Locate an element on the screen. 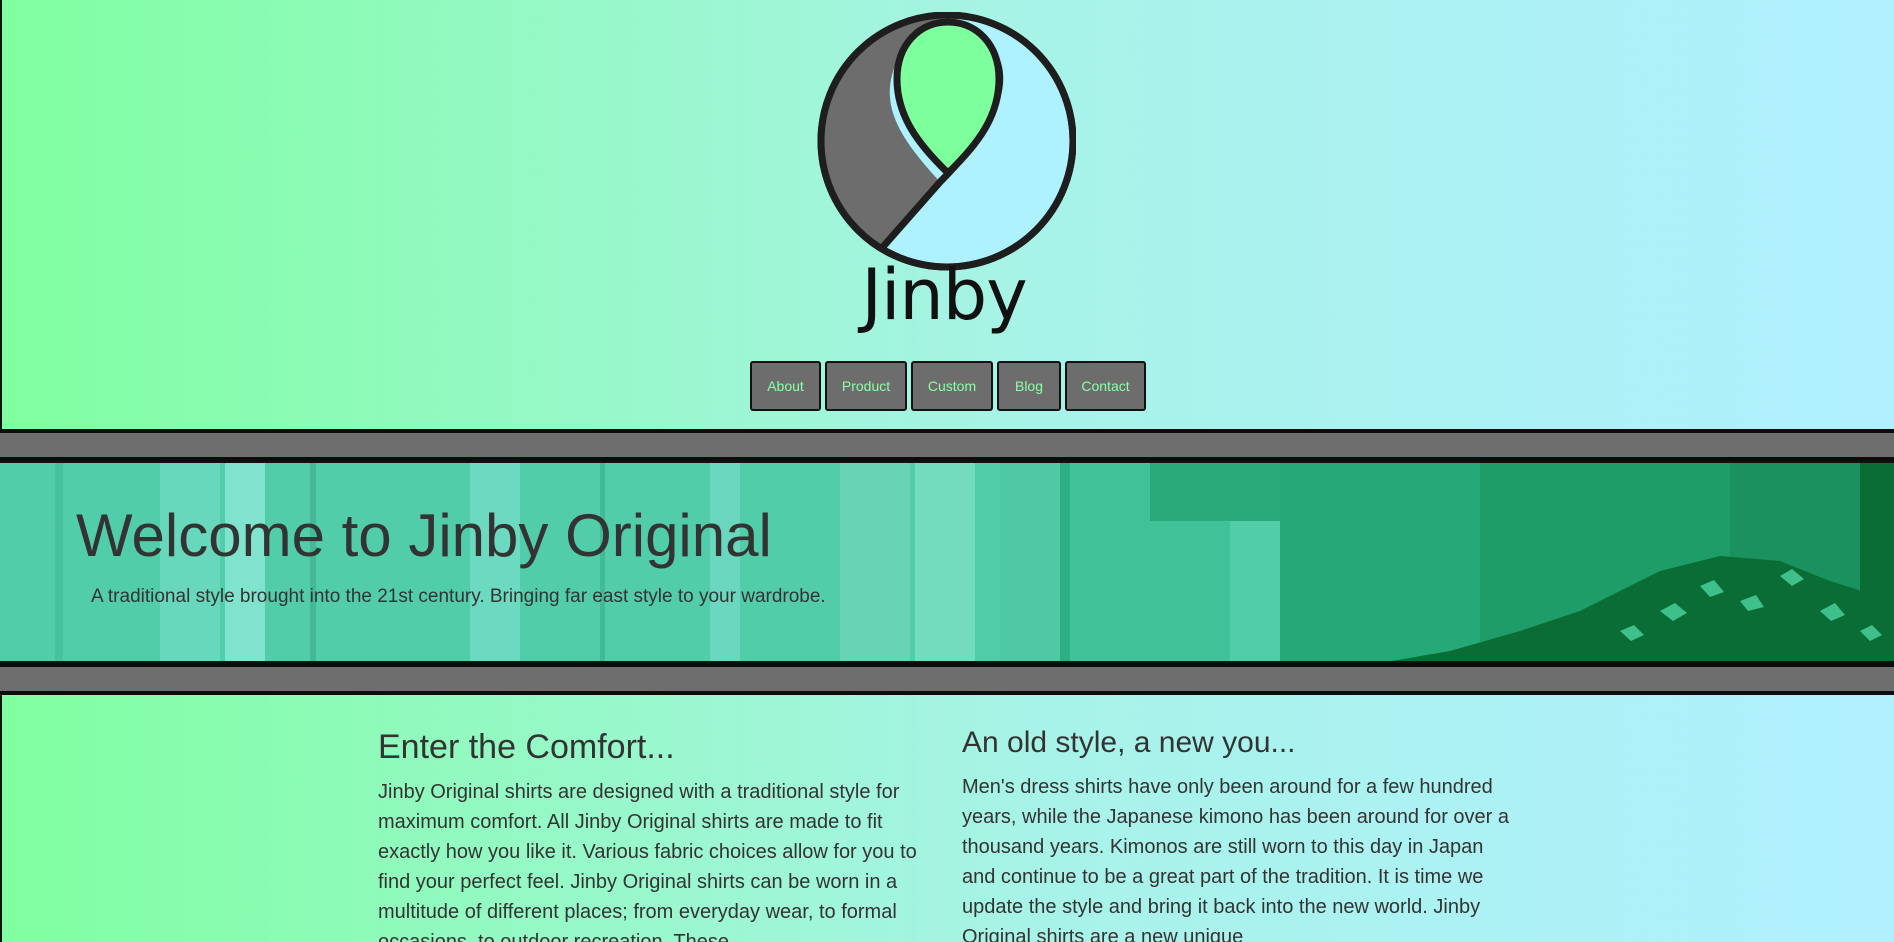 The height and width of the screenshot is (942, 1894). logo-mark-icon is located at coordinates (947, 141).